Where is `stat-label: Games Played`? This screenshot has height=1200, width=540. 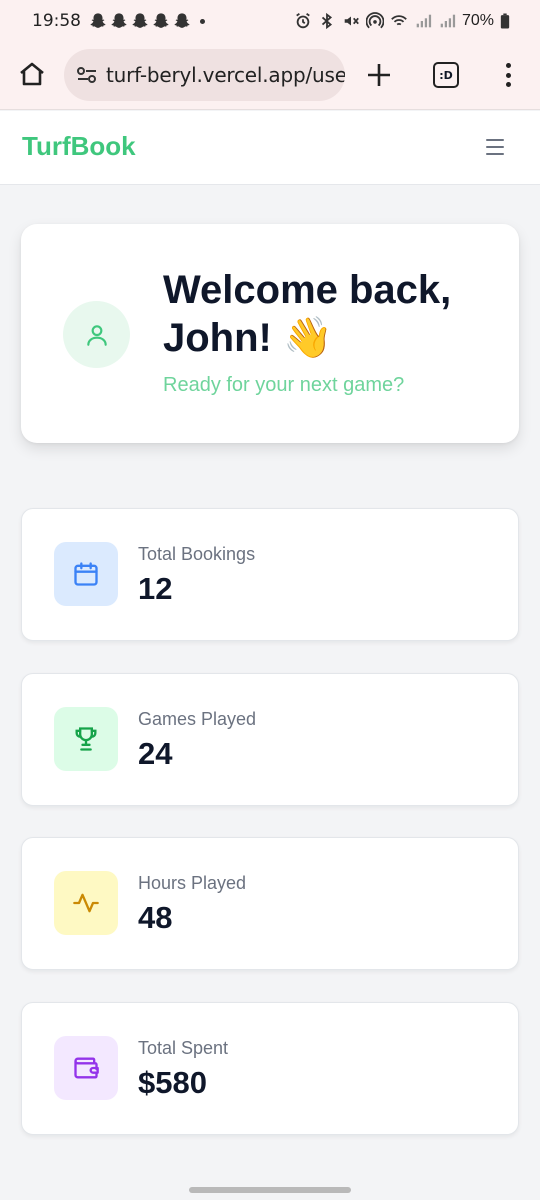
stat-label: Games Played is located at coordinates (197, 719).